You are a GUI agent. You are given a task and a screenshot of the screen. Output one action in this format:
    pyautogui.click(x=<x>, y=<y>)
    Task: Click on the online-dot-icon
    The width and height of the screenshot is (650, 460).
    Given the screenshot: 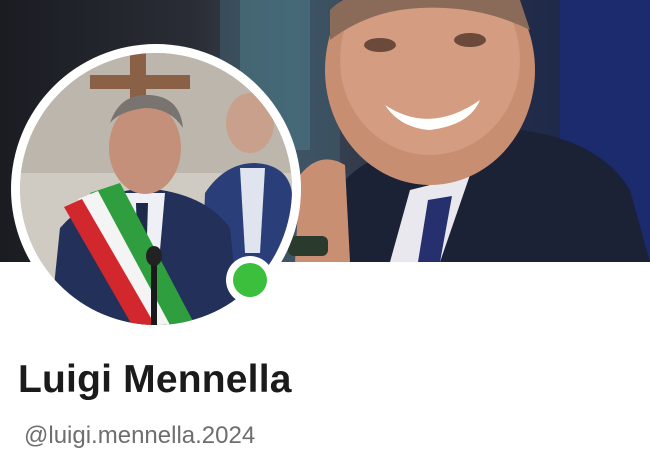 What is the action you would take?
    pyautogui.click(x=250, y=280)
    